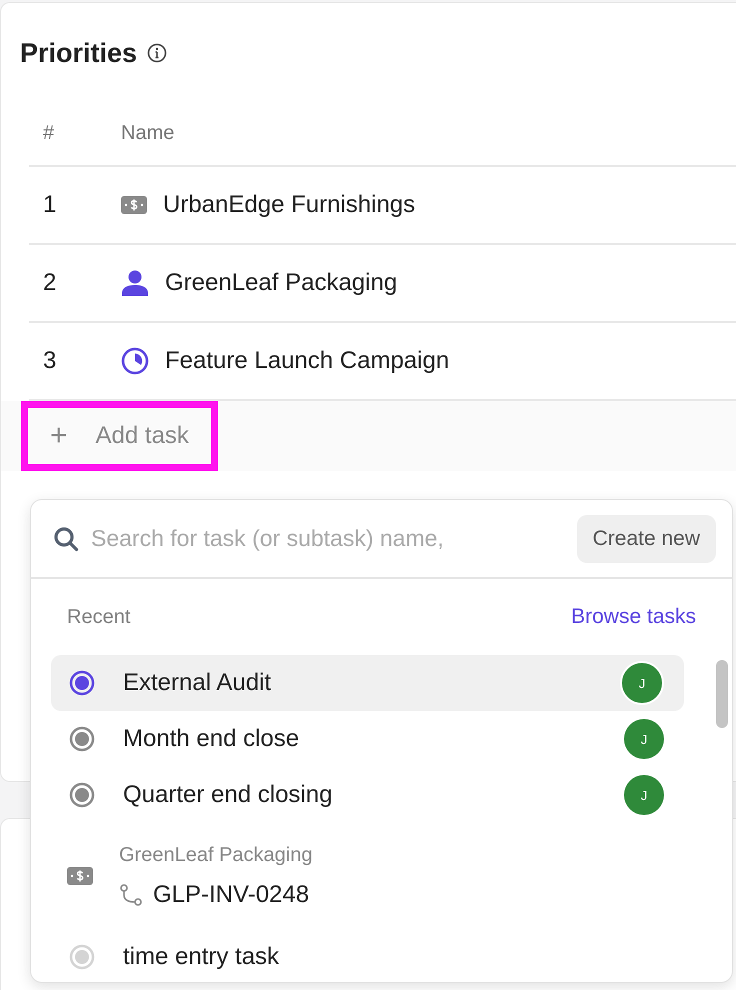 The height and width of the screenshot is (990, 736). I want to click on subtask-icon, so click(131, 894).